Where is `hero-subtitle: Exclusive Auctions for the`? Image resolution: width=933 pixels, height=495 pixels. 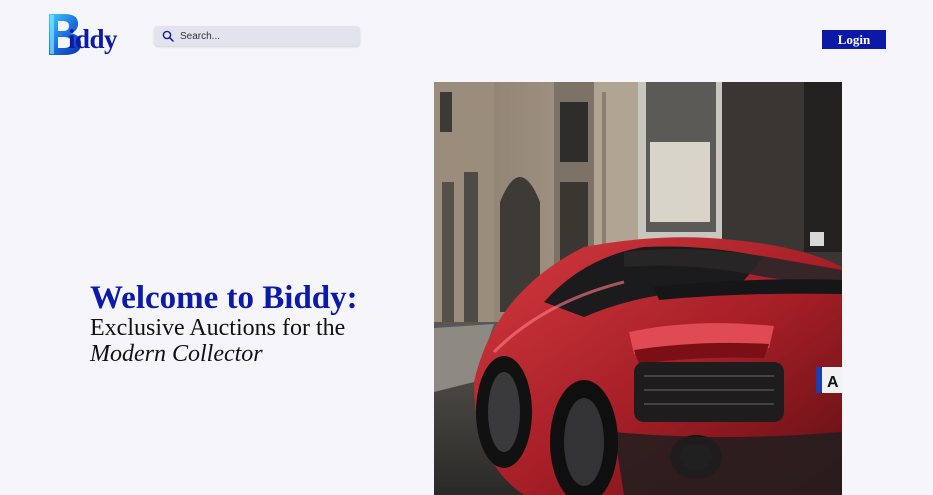
hero-subtitle: Exclusive Auctions for the is located at coordinates (218, 328).